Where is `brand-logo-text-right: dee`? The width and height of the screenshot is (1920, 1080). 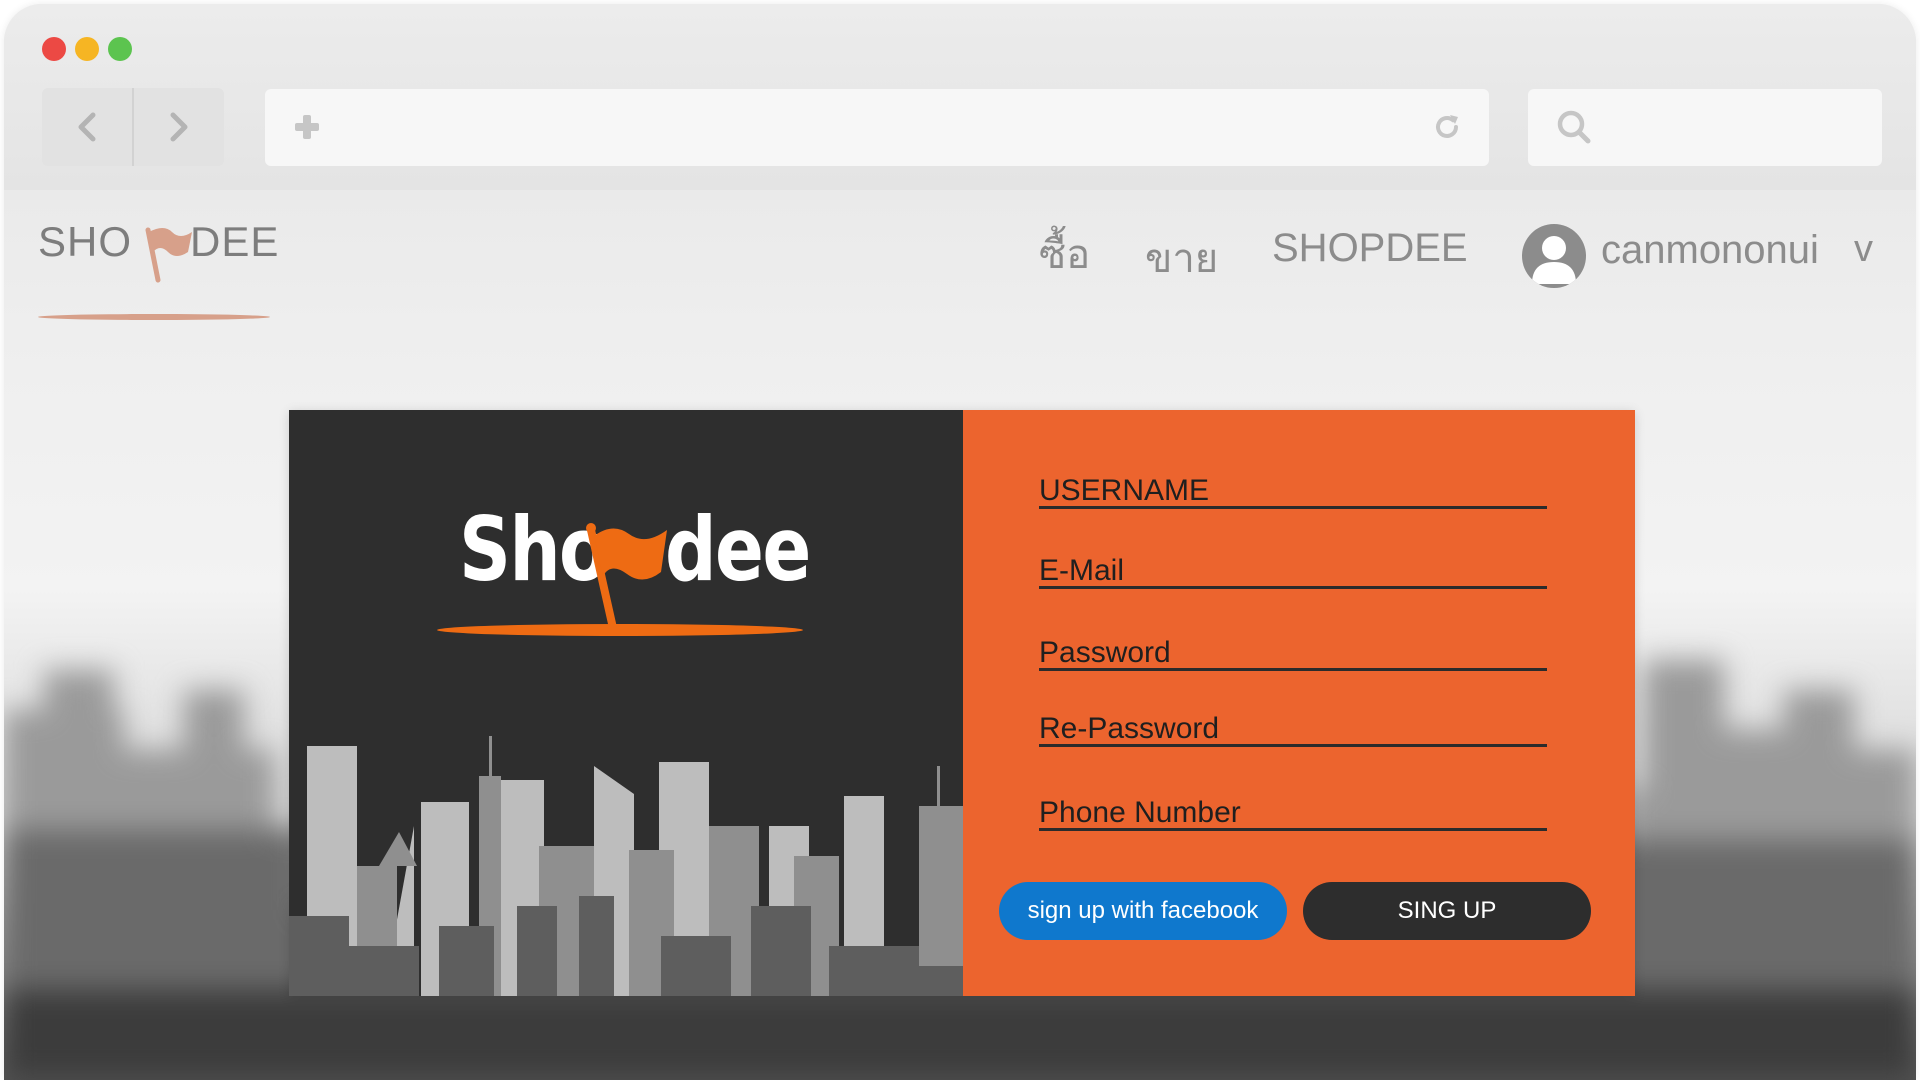 brand-logo-text-right: dee is located at coordinates (738, 549).